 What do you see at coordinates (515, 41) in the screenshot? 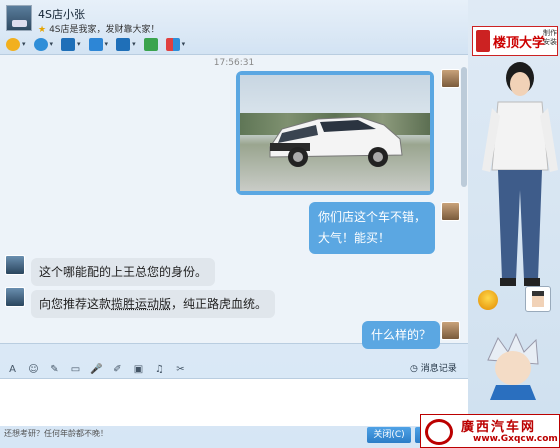
I see `ad-banner: 楼顶大学 制作安装` at bounding box center [515, 41].